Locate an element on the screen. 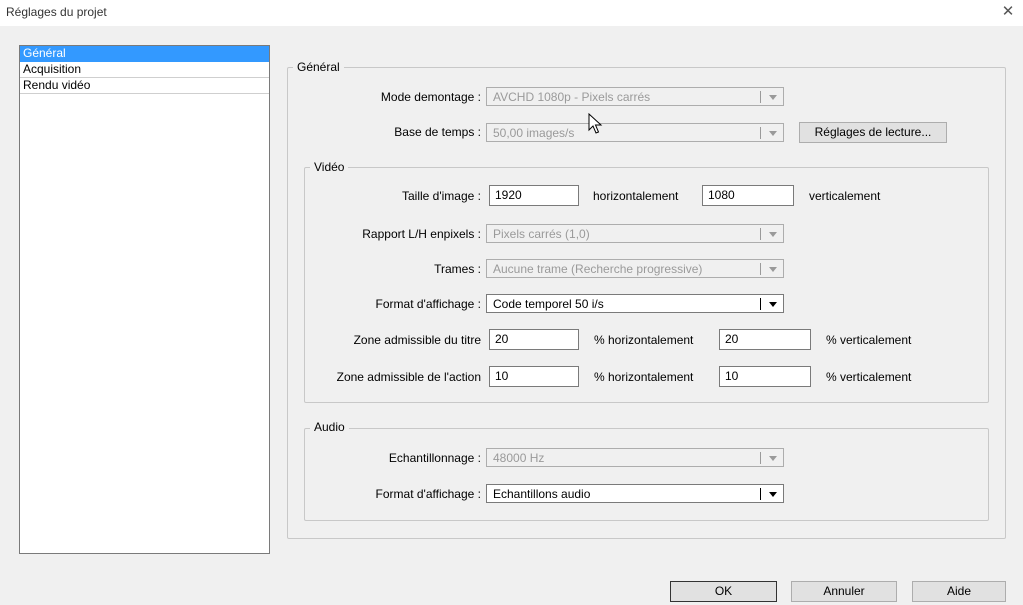  display-format-value: Code temporel 50 i/s is located at coordinates (548, 304).